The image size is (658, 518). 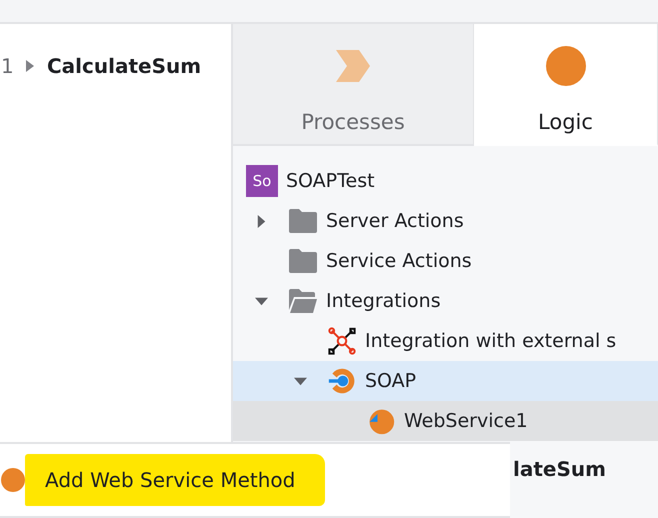 What do you see at coordinates (330, 181) in the screenshot?
I see `tree-item: SOAPTest` at bounding box center [330, 181].